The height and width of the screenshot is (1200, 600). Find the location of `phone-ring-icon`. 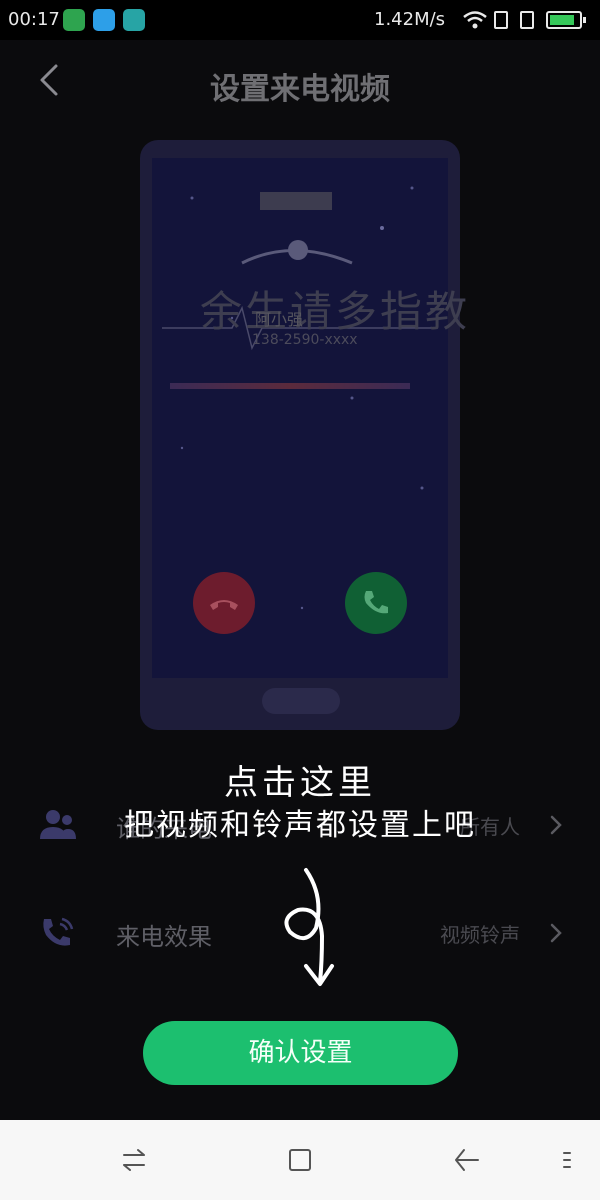

phone-ring-icon is located at coordinates (58, 931).